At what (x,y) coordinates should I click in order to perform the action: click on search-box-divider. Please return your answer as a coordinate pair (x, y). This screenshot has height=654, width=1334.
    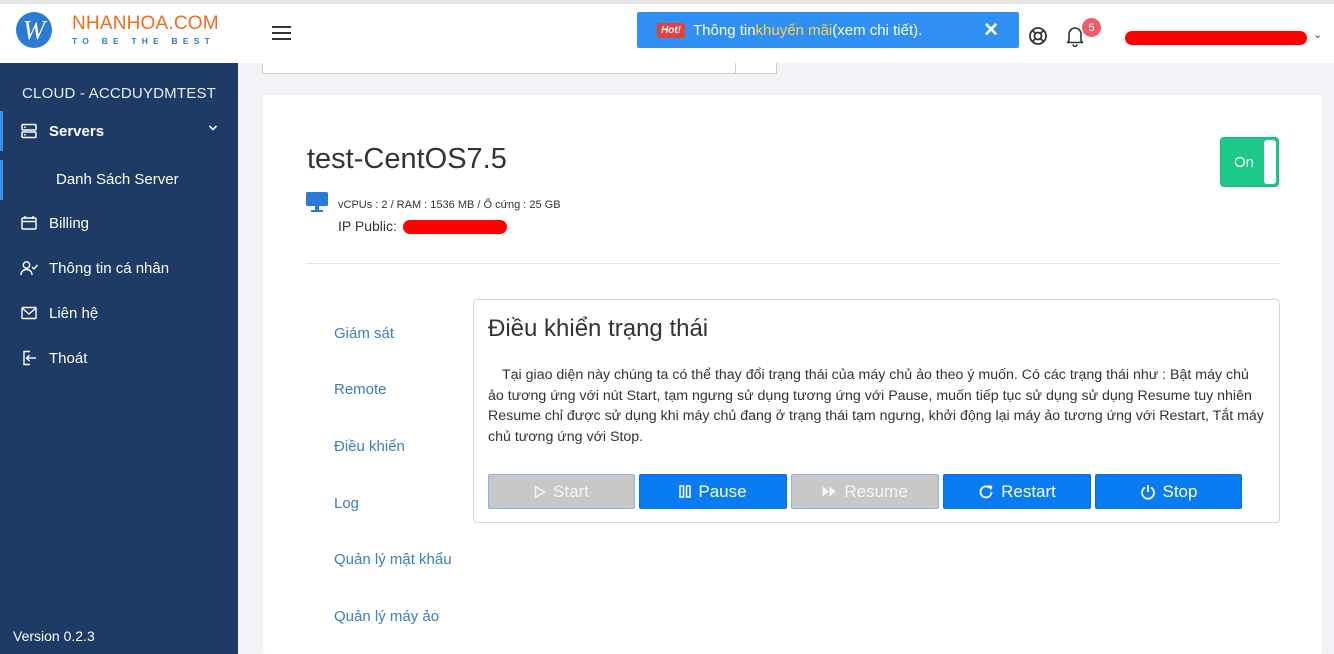
    Looking at the image, I should click on (735, 68).